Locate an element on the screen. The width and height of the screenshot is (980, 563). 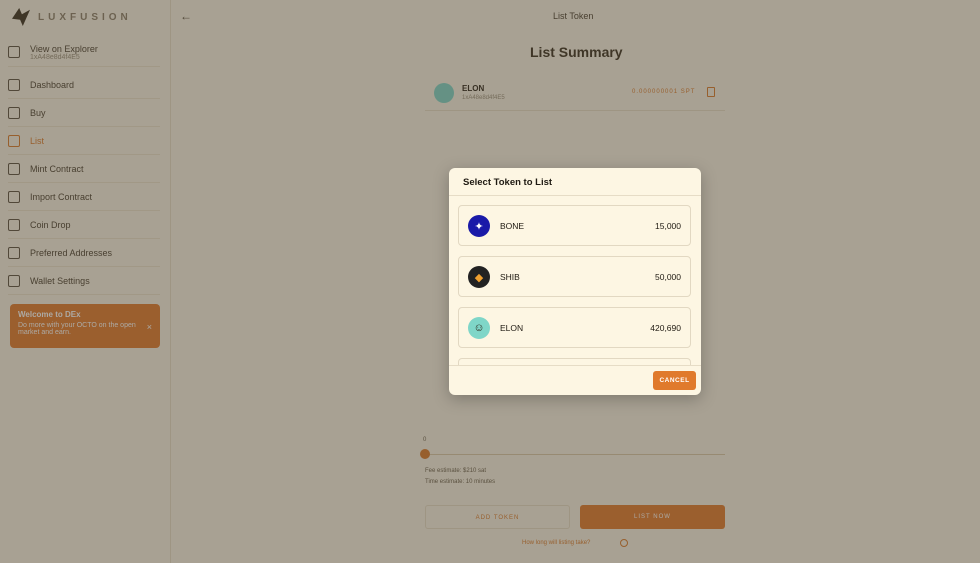
token-option-elon: ☺ ELON 420,690 is located at coordinates (574, 327).